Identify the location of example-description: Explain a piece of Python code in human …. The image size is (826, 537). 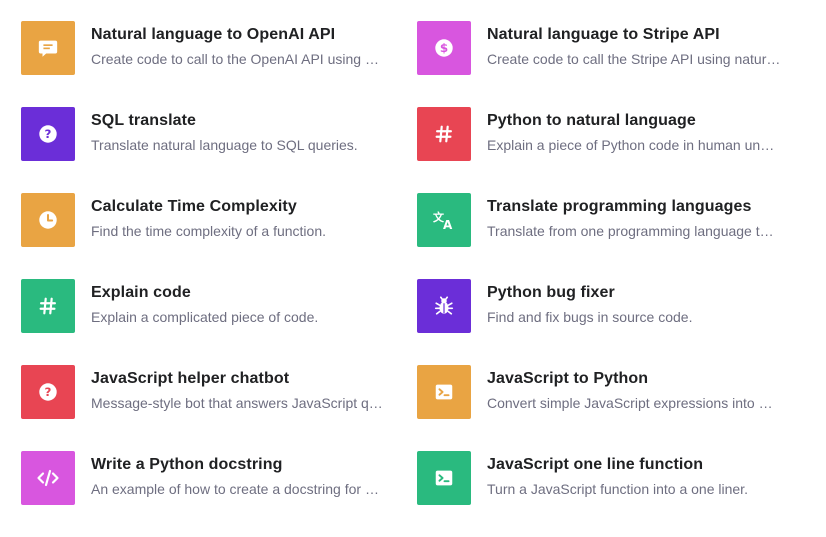
(634, 145).